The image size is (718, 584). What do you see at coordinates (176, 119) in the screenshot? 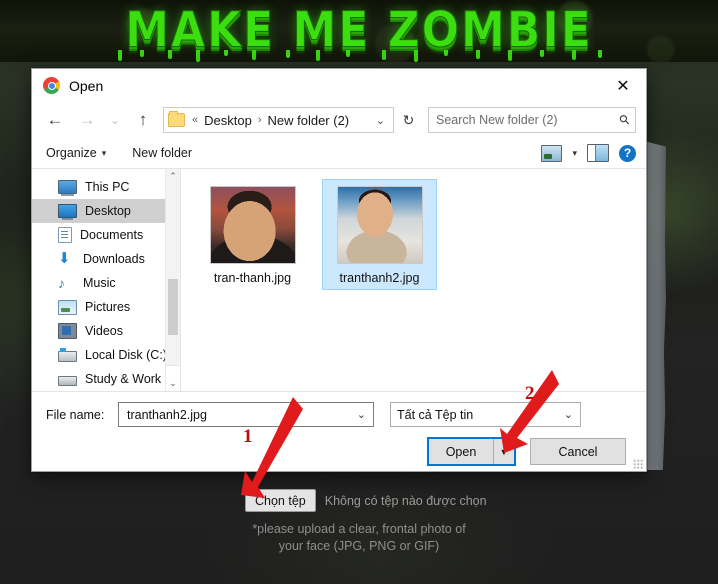
I see `folder-icon` at bounding box center [176, 119].